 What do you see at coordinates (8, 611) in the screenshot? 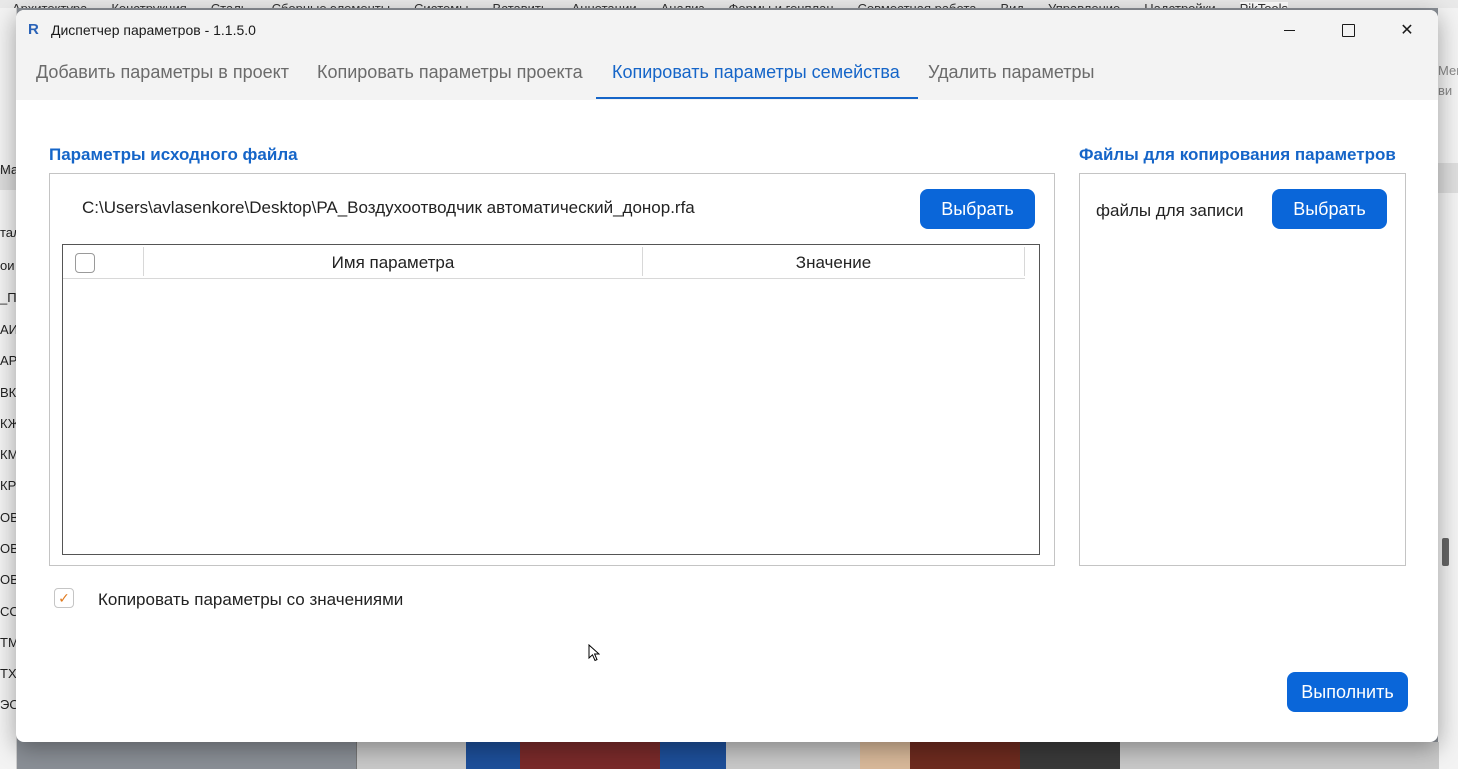
I see `background-browser-item: СС` at bounding box center [8, 611].